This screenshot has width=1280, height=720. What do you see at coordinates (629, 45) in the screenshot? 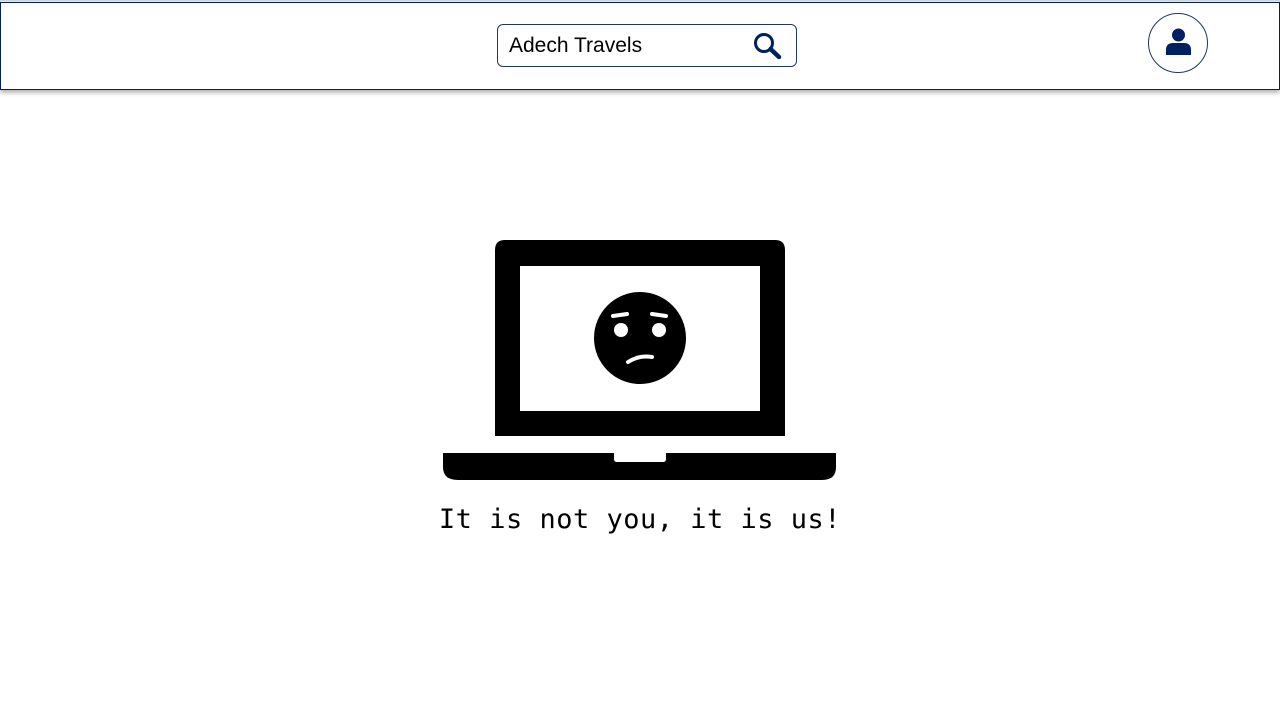
I see `search-input` at bounding box center [629, 45].